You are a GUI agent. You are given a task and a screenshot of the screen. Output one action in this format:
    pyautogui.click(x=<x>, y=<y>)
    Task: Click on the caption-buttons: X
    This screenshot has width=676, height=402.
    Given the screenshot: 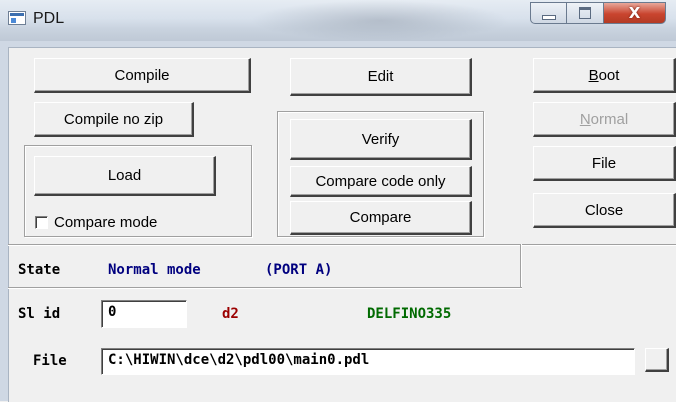 What is the action you would take?
    pyautogui.click(x=600, y=13)
    